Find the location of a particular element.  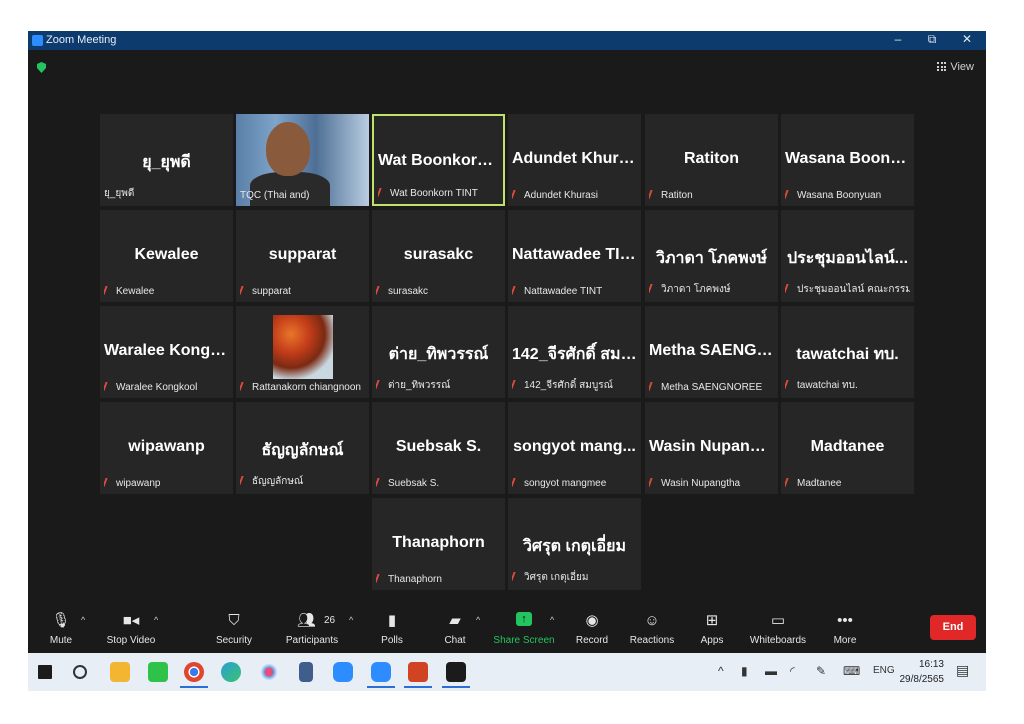

participant-name-text: wipawanp is located at coordinates (138, 483).